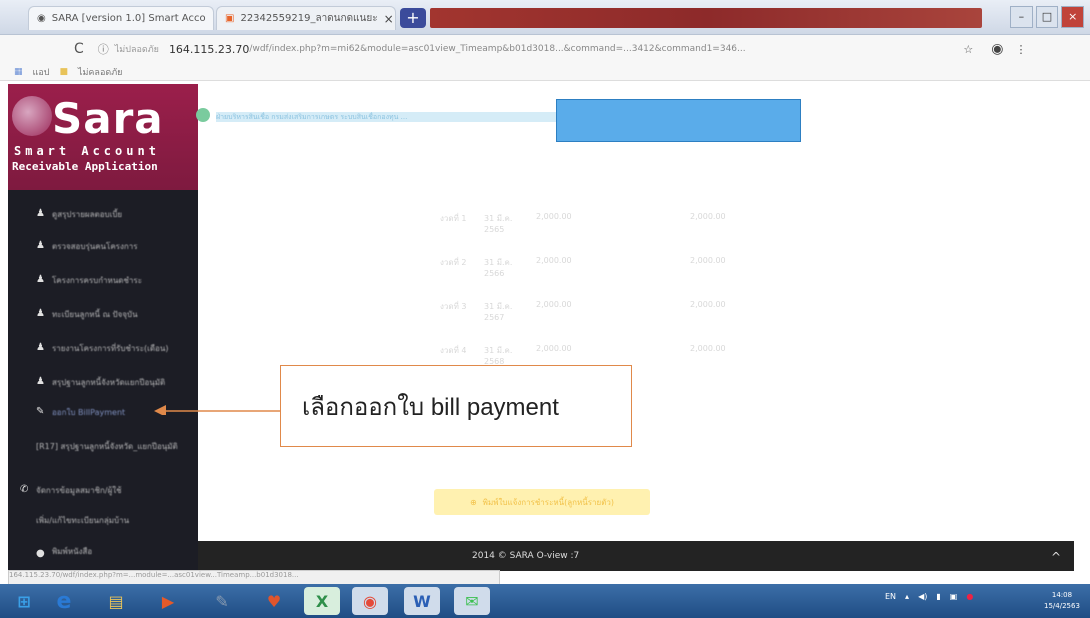 This screenshot has height=618, width=1090. I want to click on annotation-callout: เลือกออกใบ bill payment, so click(456, 406).